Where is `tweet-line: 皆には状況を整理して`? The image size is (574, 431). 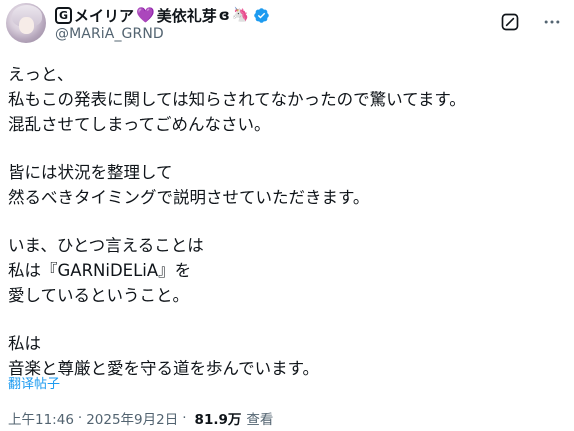
tweet-line: 皆には状況を整理して is located at coordinates (90, 172).